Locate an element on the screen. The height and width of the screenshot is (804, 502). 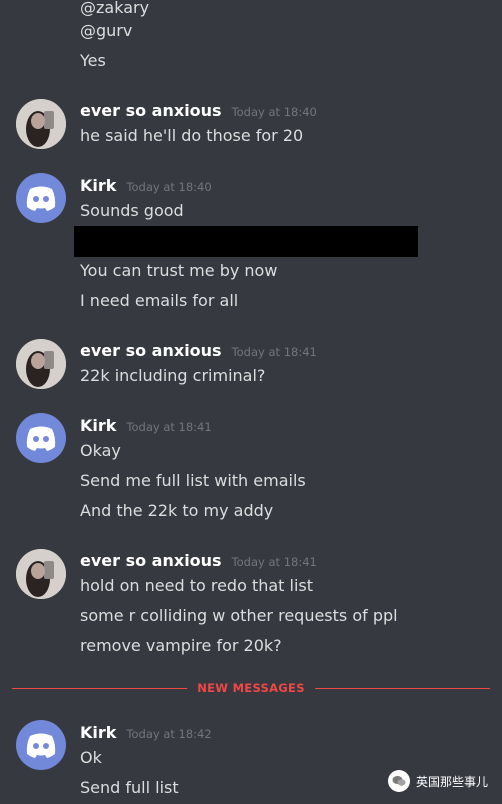
message-line: Sounds good is located at coordinates (132, 210).